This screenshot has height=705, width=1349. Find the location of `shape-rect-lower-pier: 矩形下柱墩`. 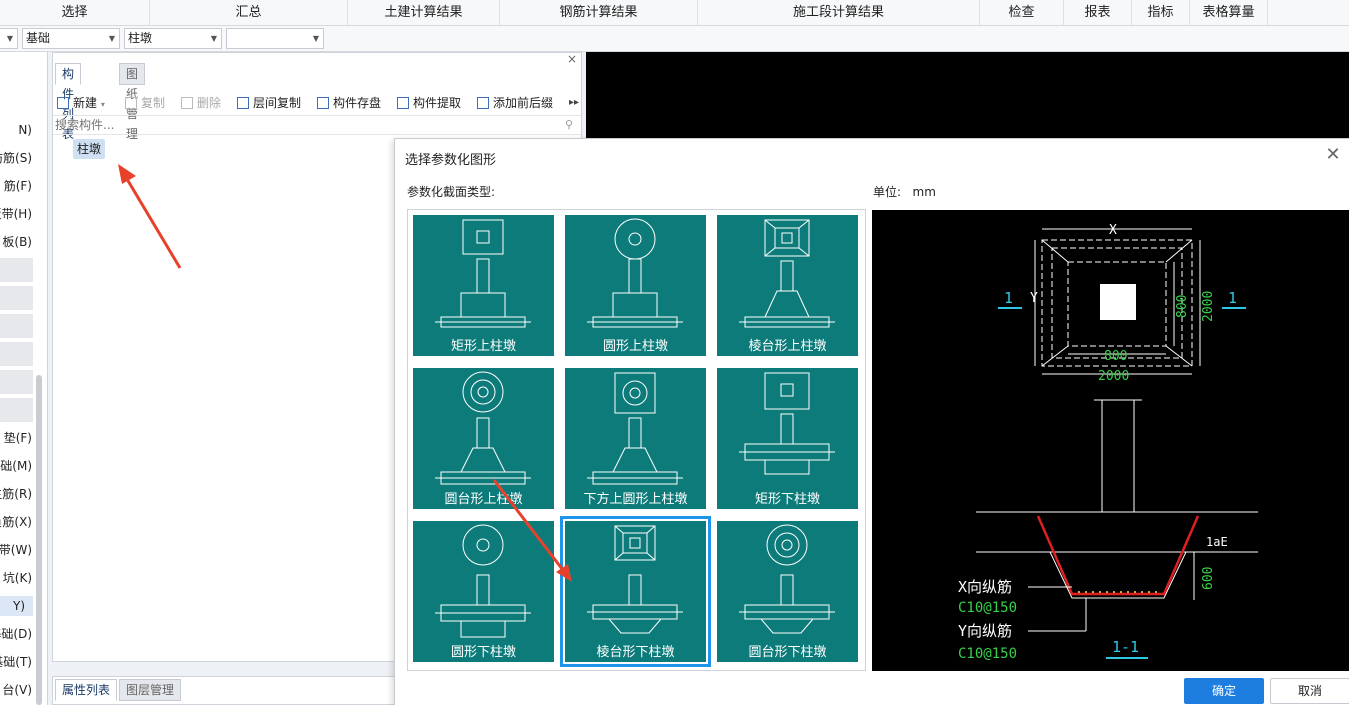

shape-rect-lower-pier: 矩形下柱墩 is located at coordinates (787, 438).